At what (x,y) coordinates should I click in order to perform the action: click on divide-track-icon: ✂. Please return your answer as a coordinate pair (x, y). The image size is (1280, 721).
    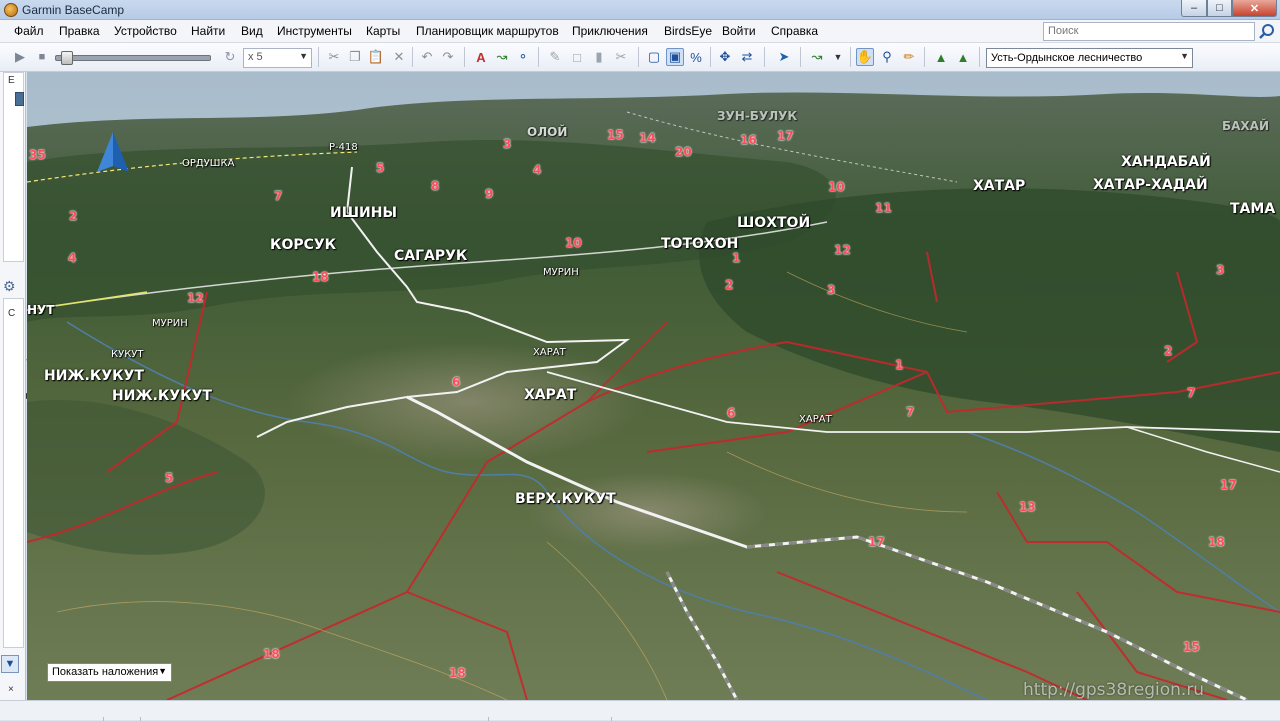
    Looking at the image, I should click on (621, 57).